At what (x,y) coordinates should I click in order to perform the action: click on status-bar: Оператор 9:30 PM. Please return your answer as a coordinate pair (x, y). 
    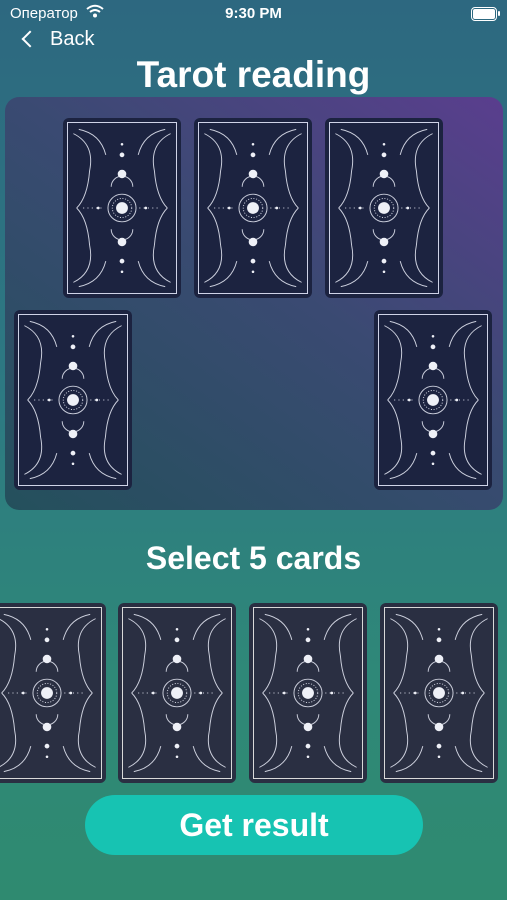
    Looking at the image, I should click on (253, 14).